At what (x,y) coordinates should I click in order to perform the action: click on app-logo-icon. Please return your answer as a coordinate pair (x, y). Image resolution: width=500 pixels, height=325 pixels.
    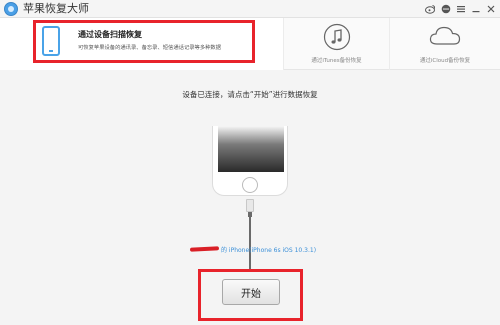
    Looking at the image, I should click on (11, 9).